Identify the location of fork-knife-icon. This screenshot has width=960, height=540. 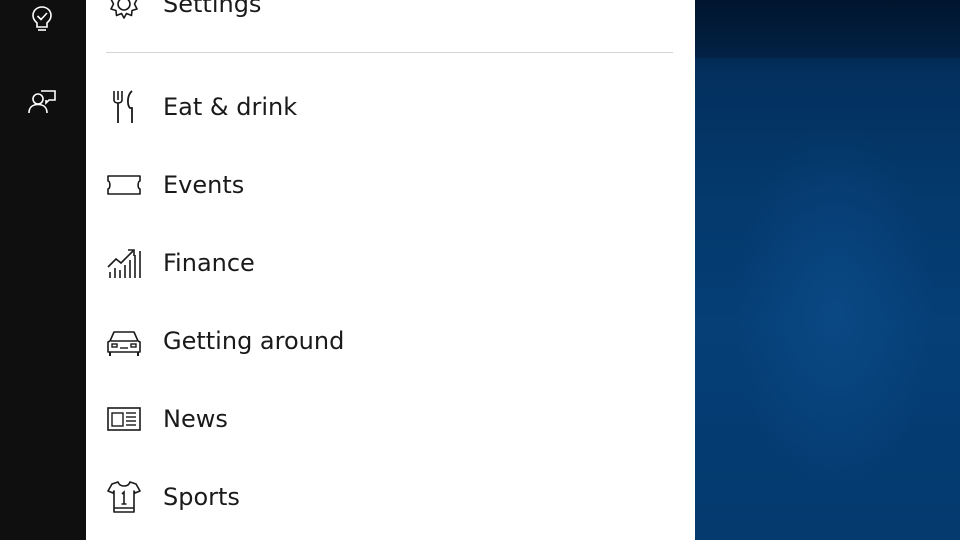
(123, 106).